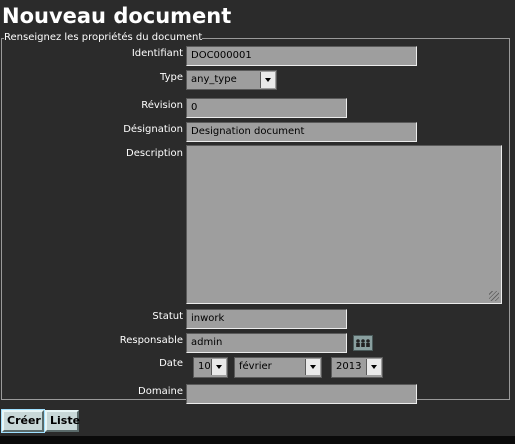 This screenshot has height=444, width=515. What do you see at coordinates (301, 132) in the screenshot?
I see `designation-input: Designation document` at bounding box center [301, 132].